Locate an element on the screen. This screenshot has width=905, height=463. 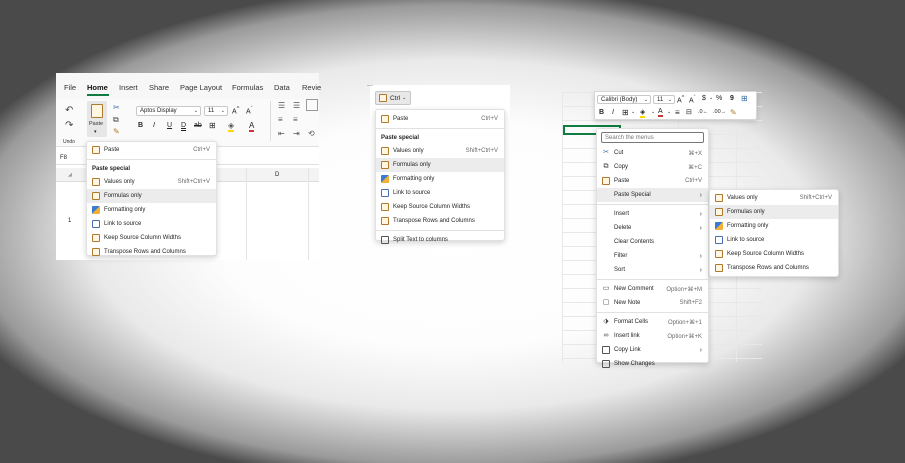
tab-page-layout: Page Layout is located at coordinates (201, 87).